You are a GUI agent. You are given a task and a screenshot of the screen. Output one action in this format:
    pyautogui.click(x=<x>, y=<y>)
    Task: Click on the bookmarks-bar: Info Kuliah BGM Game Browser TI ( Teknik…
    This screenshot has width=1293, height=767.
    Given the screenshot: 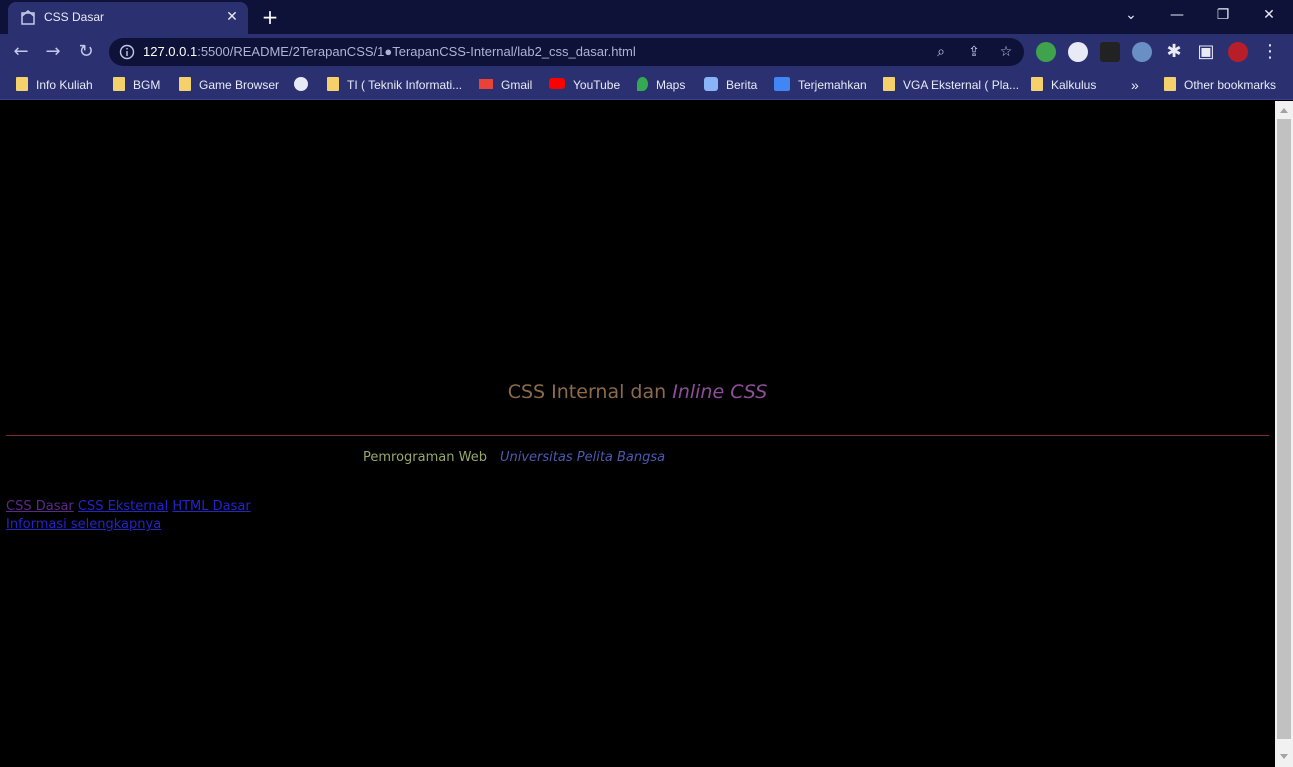 What is the action you would take?
    pyautogui.click(x=646, y=85)
    